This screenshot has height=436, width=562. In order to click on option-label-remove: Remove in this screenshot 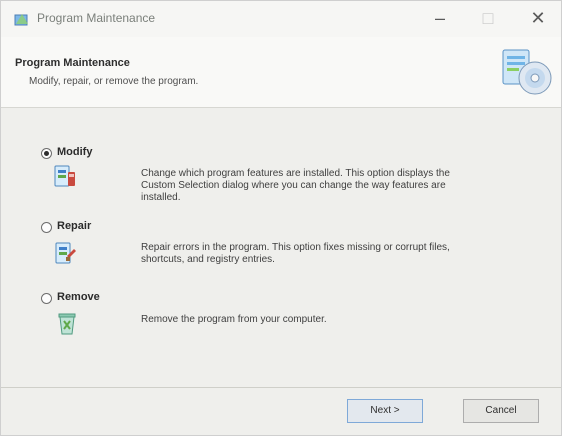, I will do `click(78, 297)`.